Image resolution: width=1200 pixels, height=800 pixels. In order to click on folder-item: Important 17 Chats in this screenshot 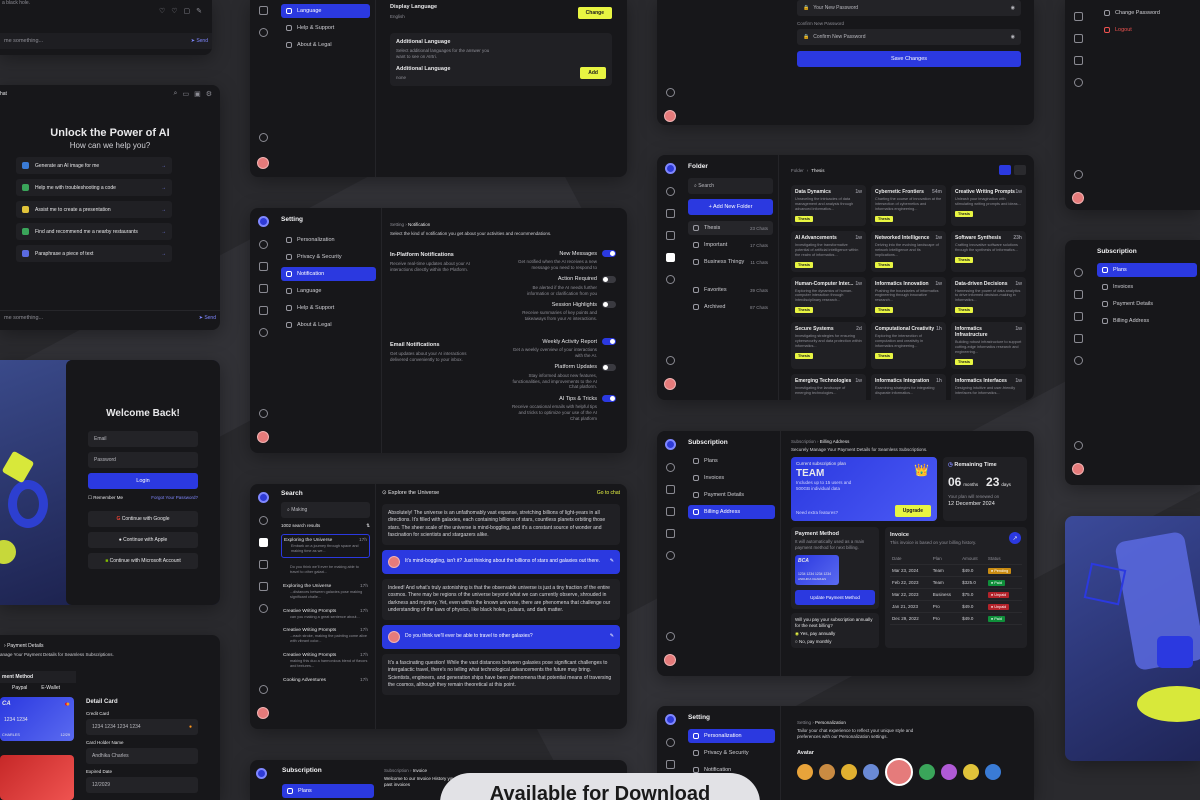, I will do `click(730, 245)`.